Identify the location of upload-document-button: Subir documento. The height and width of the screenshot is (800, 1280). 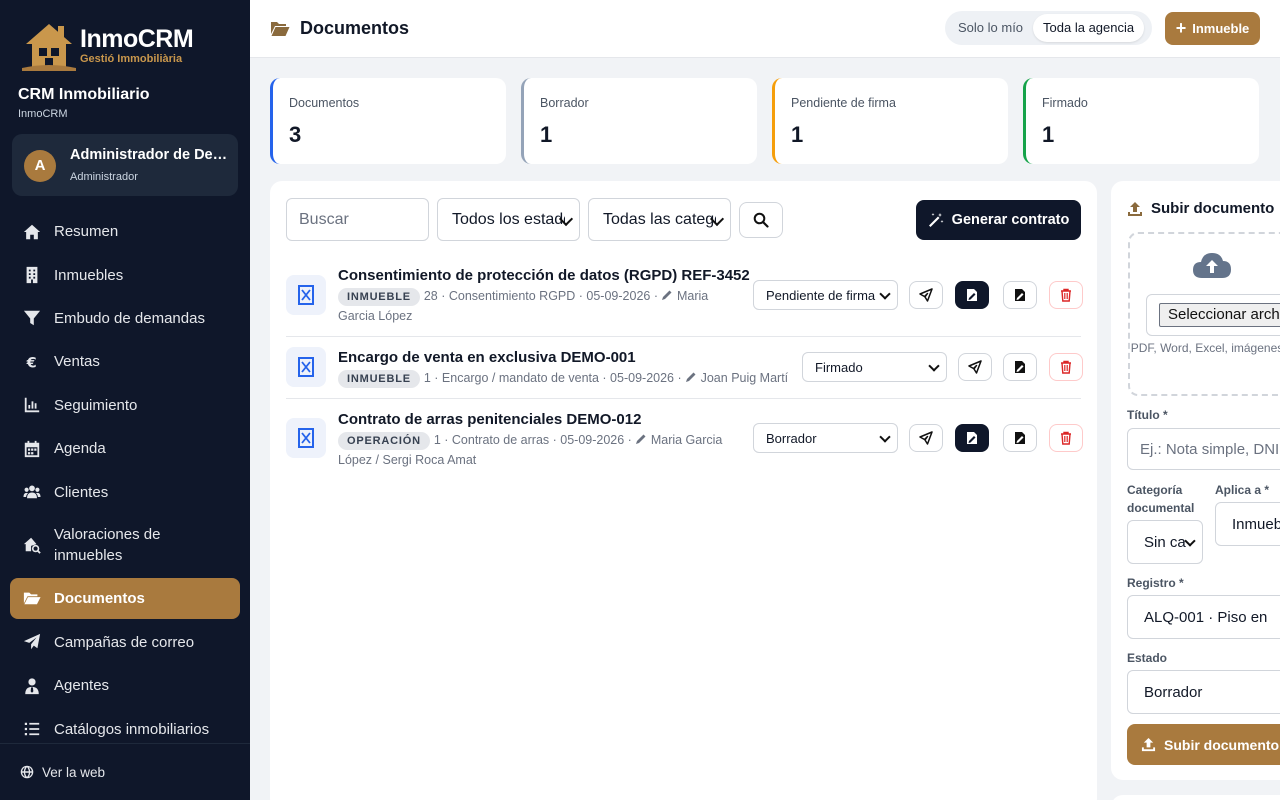
(1203, 744).